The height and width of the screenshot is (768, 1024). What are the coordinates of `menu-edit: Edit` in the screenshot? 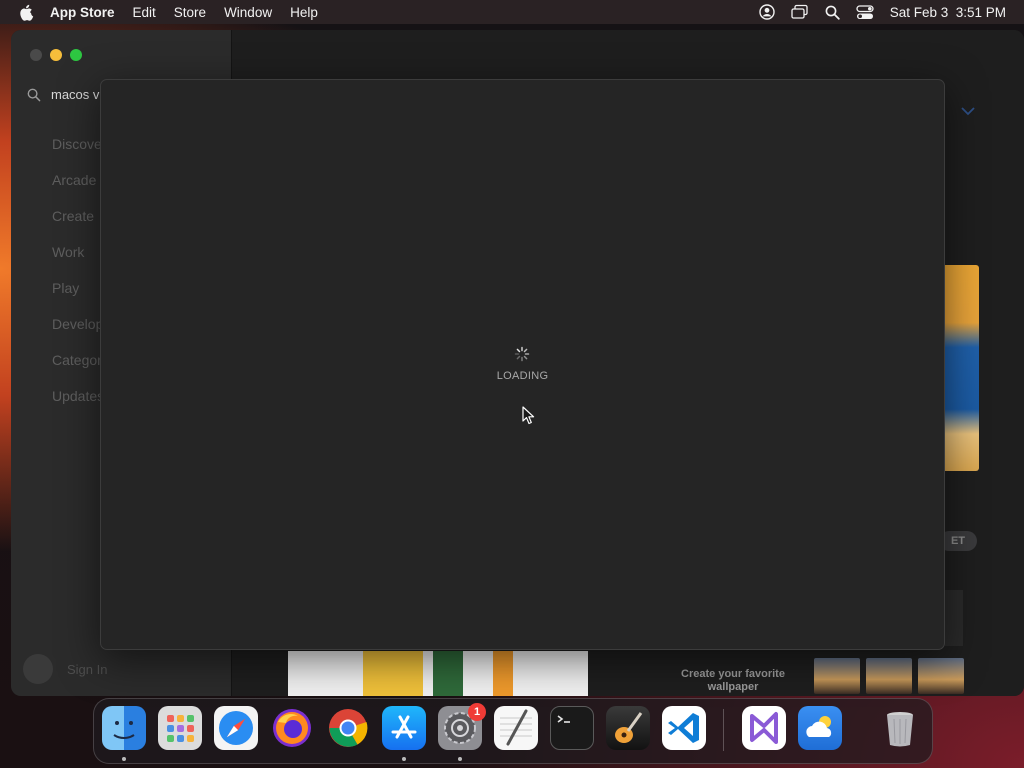 It's located at (144, 12).